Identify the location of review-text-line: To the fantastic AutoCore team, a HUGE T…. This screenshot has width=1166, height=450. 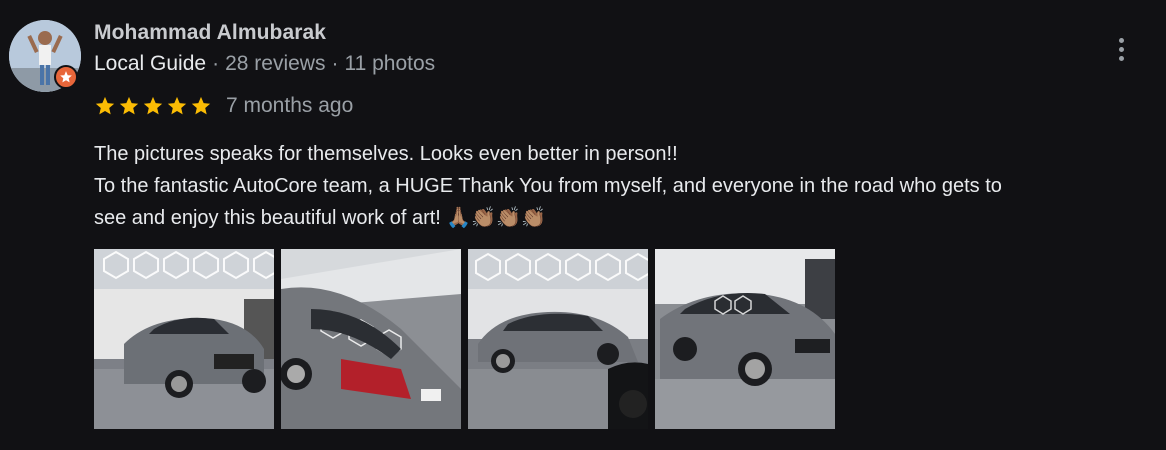
(548, 186).